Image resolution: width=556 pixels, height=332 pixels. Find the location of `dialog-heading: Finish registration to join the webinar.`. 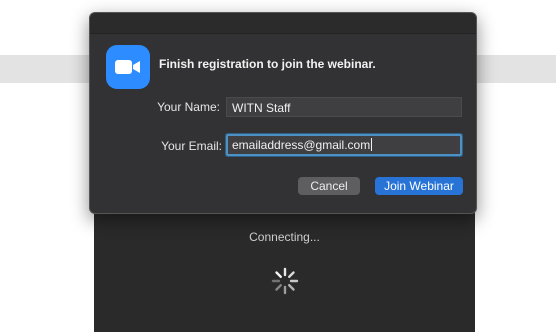

dialog-heading: Finish registration to join the webinar. is located at coordinates (267, 64).